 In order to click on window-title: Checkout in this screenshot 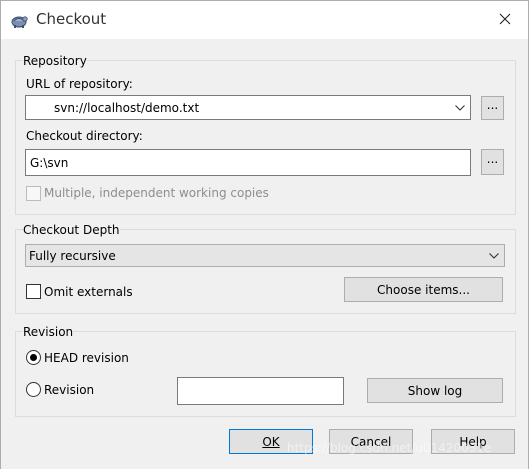, I will do `click(71, 19)`.